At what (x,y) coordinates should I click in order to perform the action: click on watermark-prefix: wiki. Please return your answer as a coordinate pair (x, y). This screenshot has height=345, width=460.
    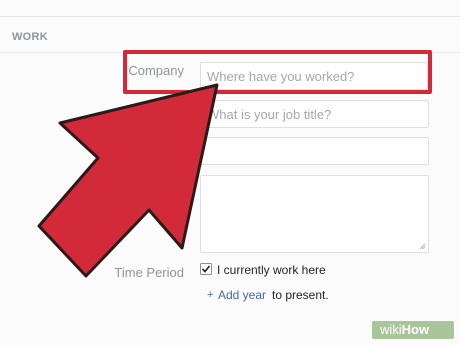
    Looking at the image, I should click on (391, 329).